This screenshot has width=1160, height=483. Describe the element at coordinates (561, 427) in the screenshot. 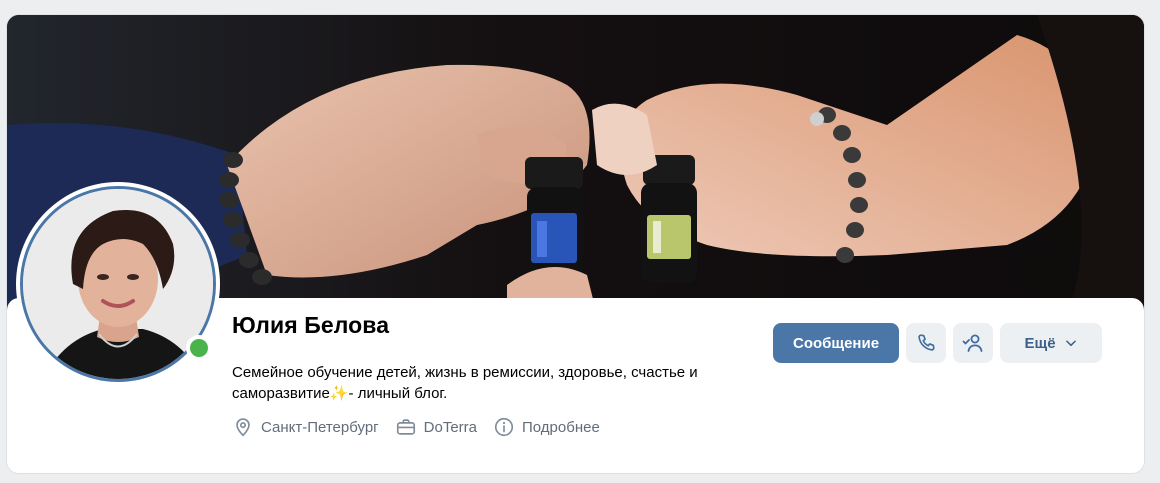

I see `meta-more-label: Подробнее` at that location.